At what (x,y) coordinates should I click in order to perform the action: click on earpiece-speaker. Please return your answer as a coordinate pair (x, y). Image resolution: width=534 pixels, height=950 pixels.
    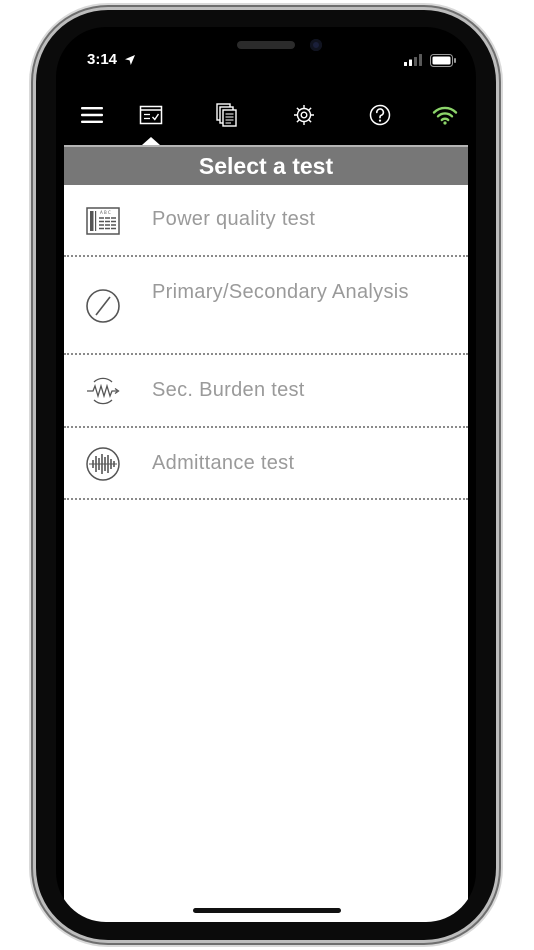
    Looking at the image, I should click on (266, 45).